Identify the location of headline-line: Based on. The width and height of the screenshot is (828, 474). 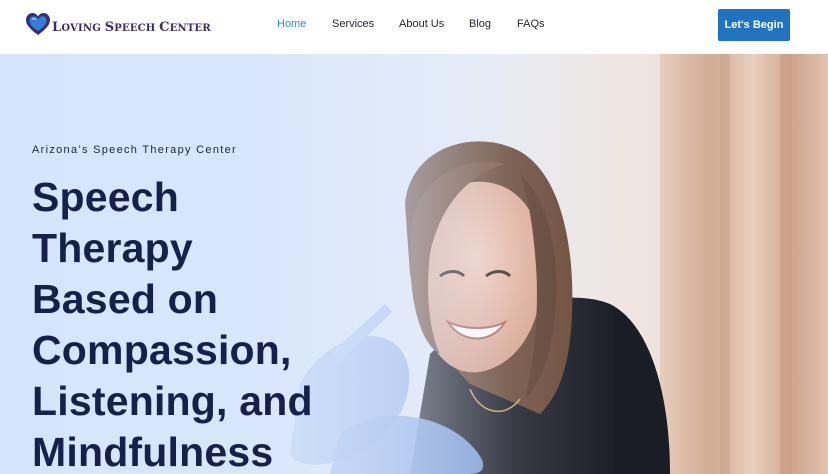
(125, 299).